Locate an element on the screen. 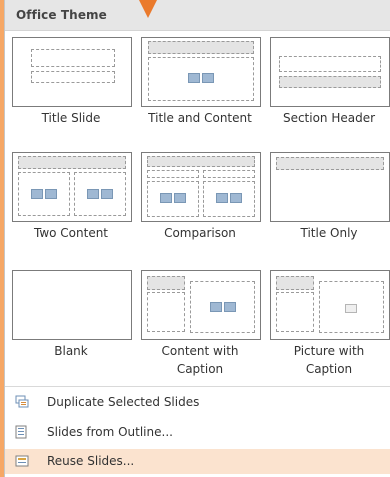  layout-content-with-caption: Content with Caption is located at coordinates (205, 326).